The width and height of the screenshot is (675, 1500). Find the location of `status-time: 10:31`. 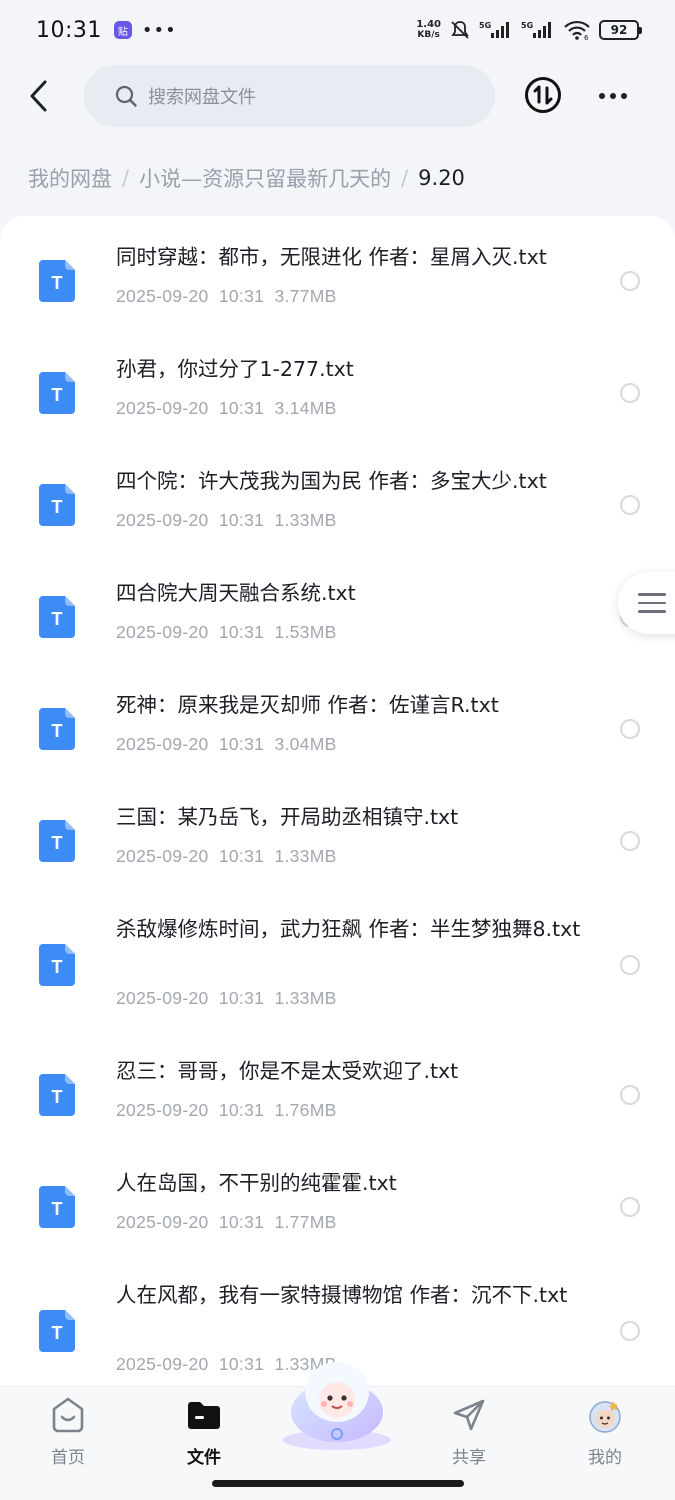

status-time: 10:31 is located at coordinates (69, 30).